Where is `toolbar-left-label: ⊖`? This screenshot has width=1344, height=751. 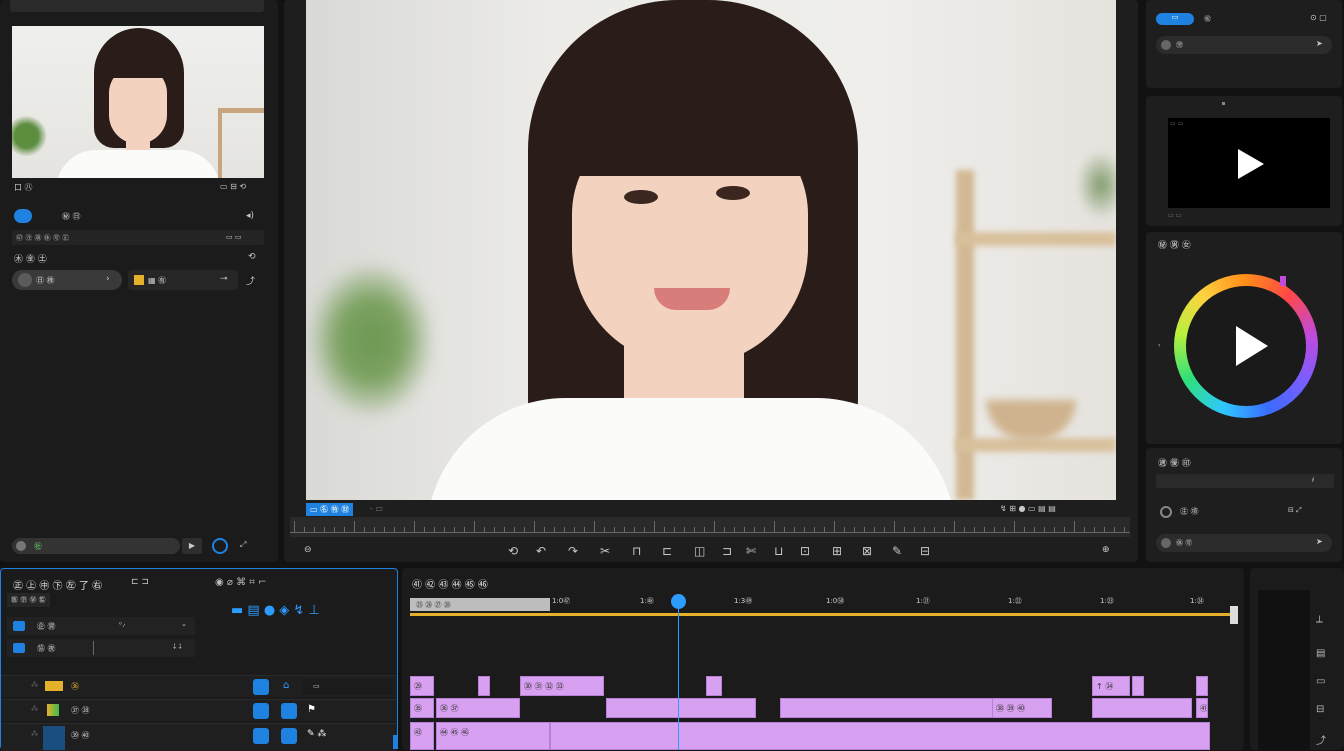
toolbar-left-label: ⊖ is located at coordinates (308, 550).